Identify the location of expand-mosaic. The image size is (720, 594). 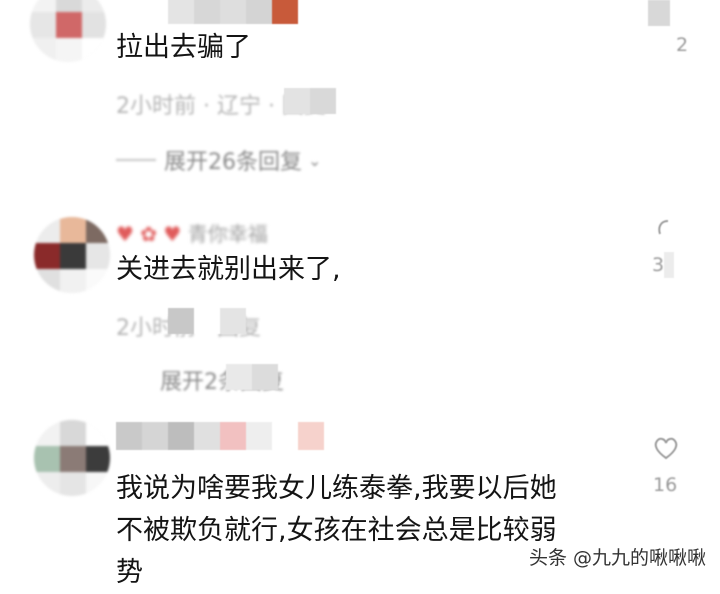
(252, 377).